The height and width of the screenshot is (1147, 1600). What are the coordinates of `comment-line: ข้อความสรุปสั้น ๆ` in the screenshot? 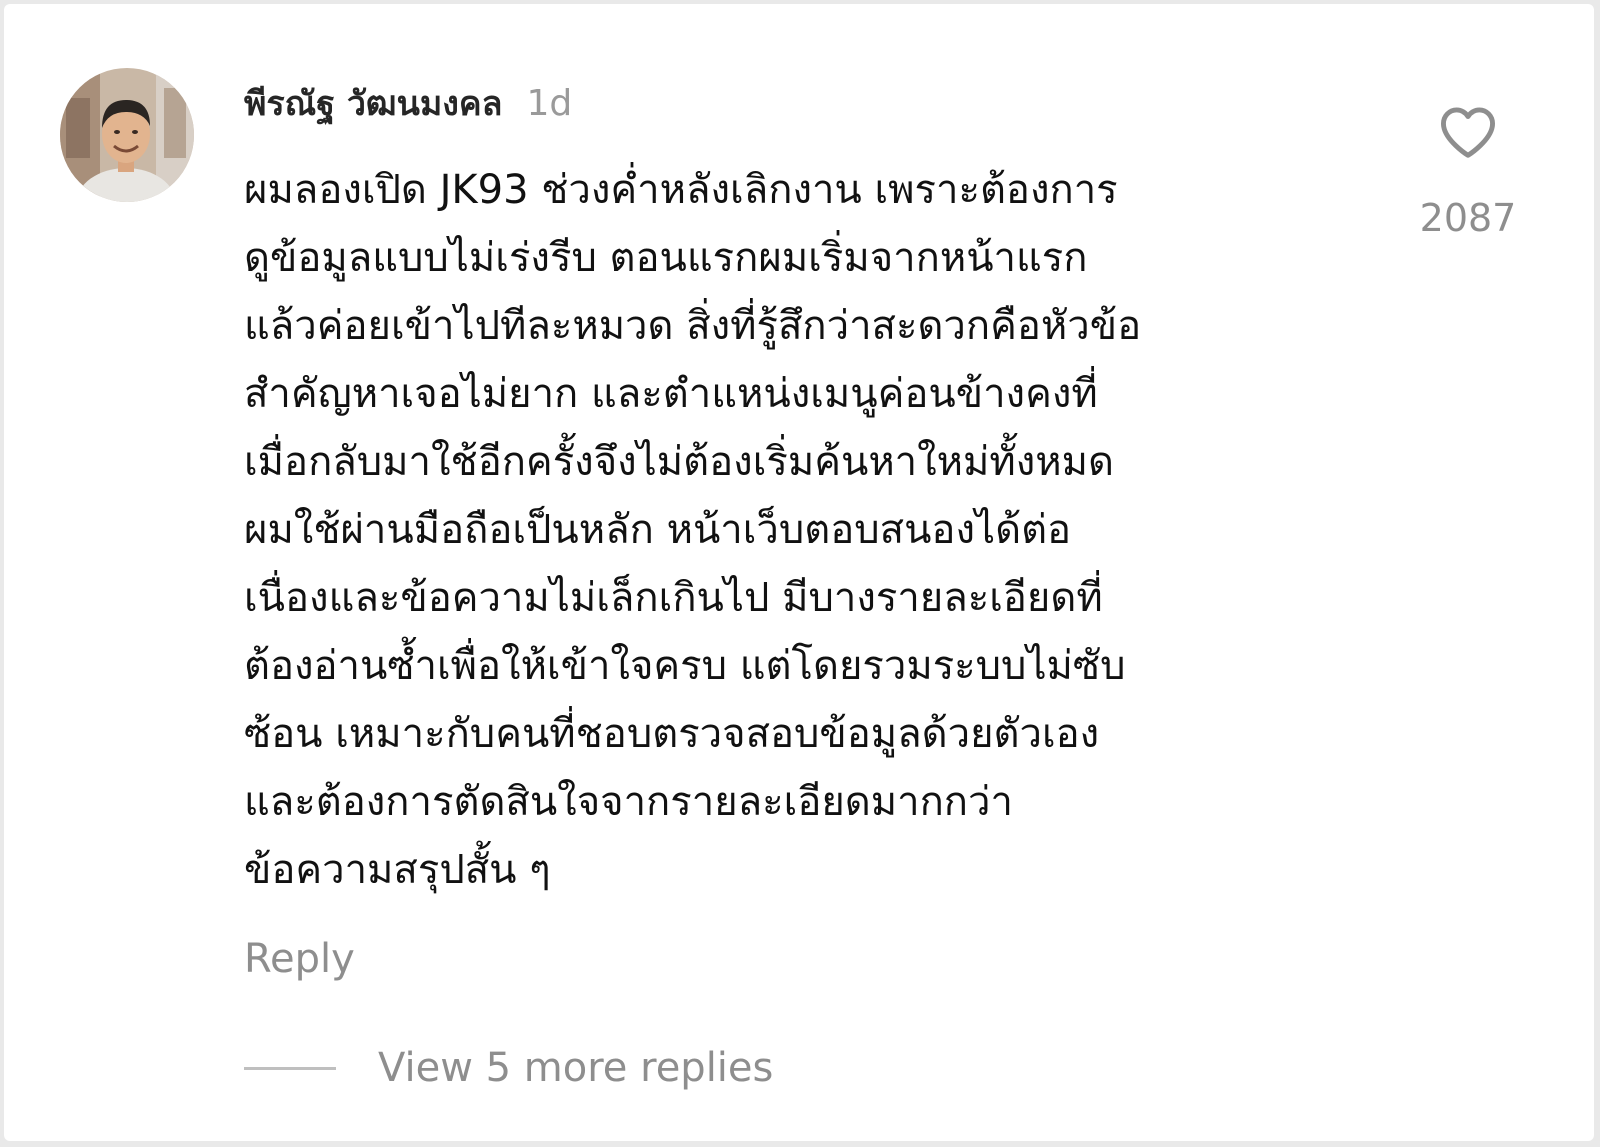 It's located at (397, 870).